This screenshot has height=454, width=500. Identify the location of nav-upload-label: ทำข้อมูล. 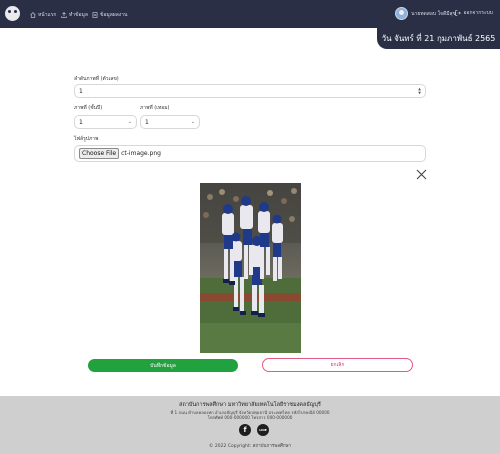
(78, 14).